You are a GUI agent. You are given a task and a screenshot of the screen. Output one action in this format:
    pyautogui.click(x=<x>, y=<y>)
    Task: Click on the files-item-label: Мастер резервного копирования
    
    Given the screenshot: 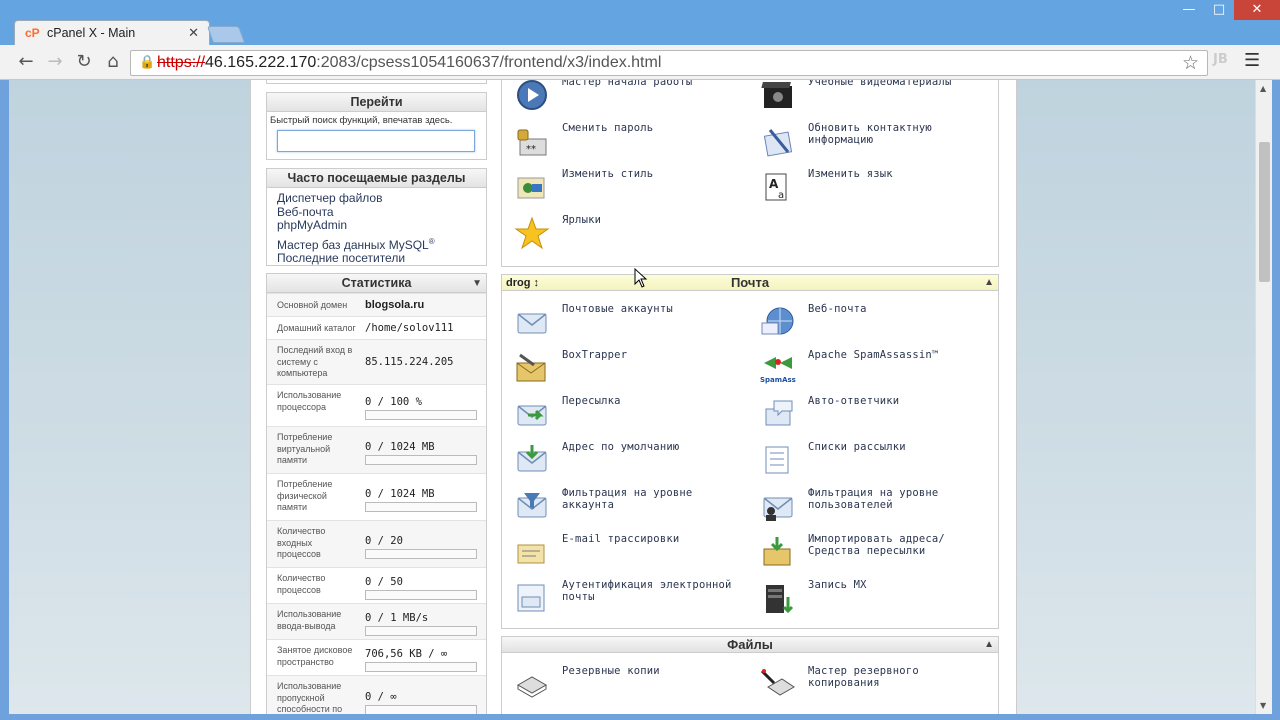 What is the action you would take?
    pyautogui.click(x=898, y=677)
    